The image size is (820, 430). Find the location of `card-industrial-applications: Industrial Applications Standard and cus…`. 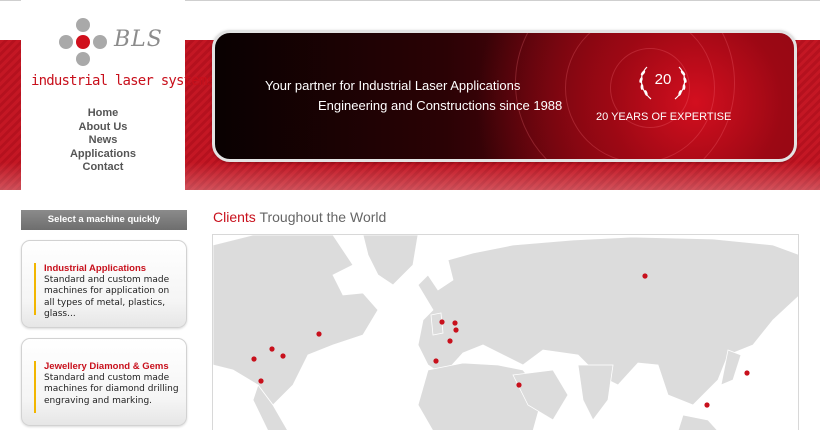

card-industrial-applications: Industrial Applications Standard and cus… is located at coordinates (104, 284).